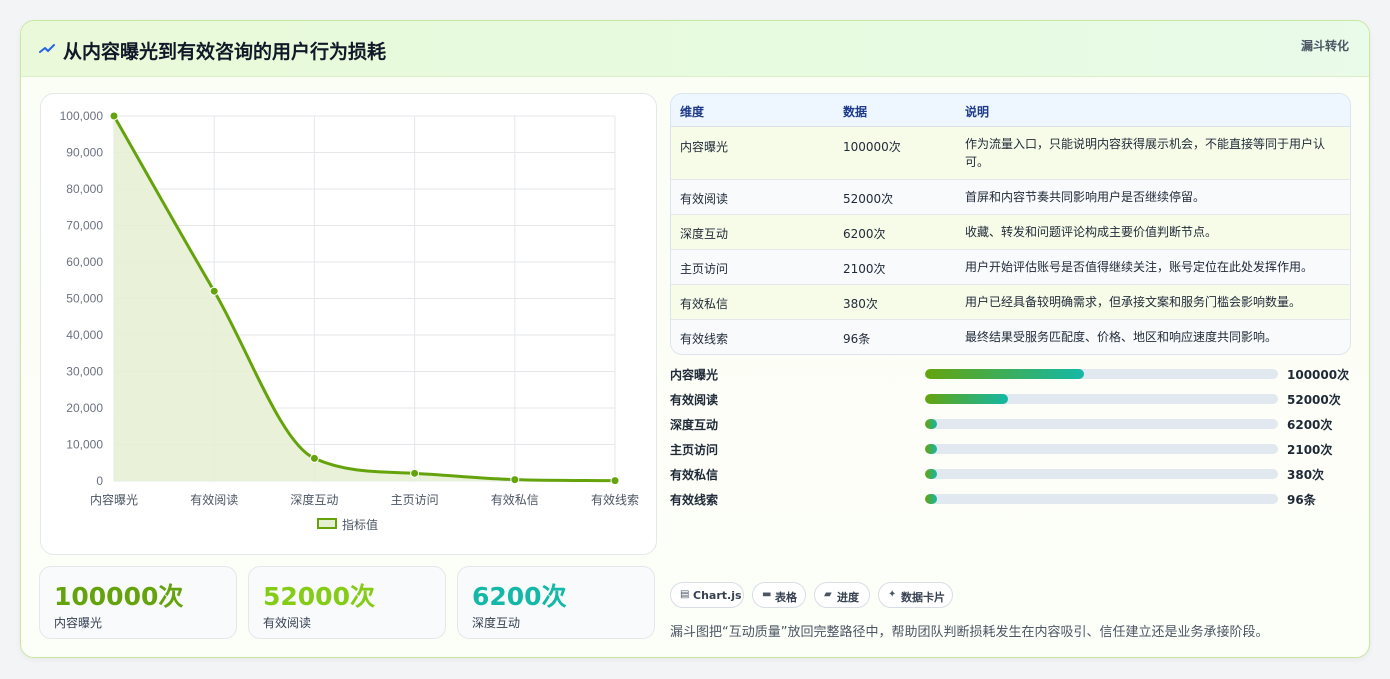  What do you see at coordinates (977, 112) in the screenshot?
I see `header-cell-description: 说明` at bounding box center [977, 112].